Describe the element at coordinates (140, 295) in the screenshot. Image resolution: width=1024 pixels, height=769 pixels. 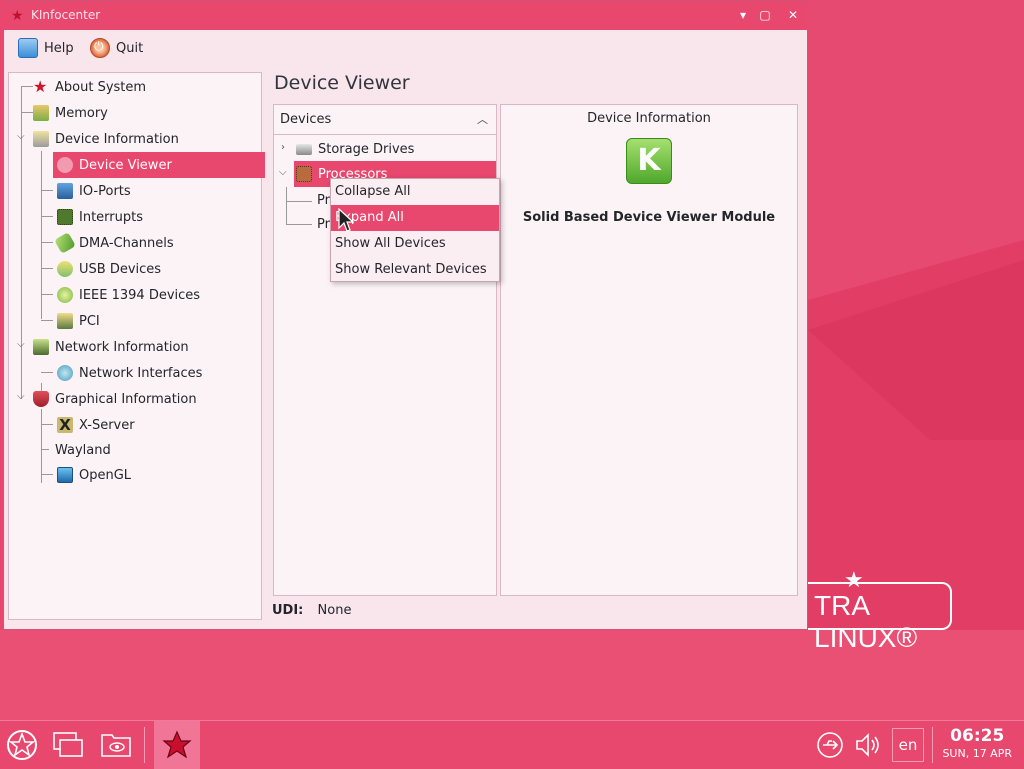
I see `sidebar-item-label: IEEE 1394 Devices` at that location.